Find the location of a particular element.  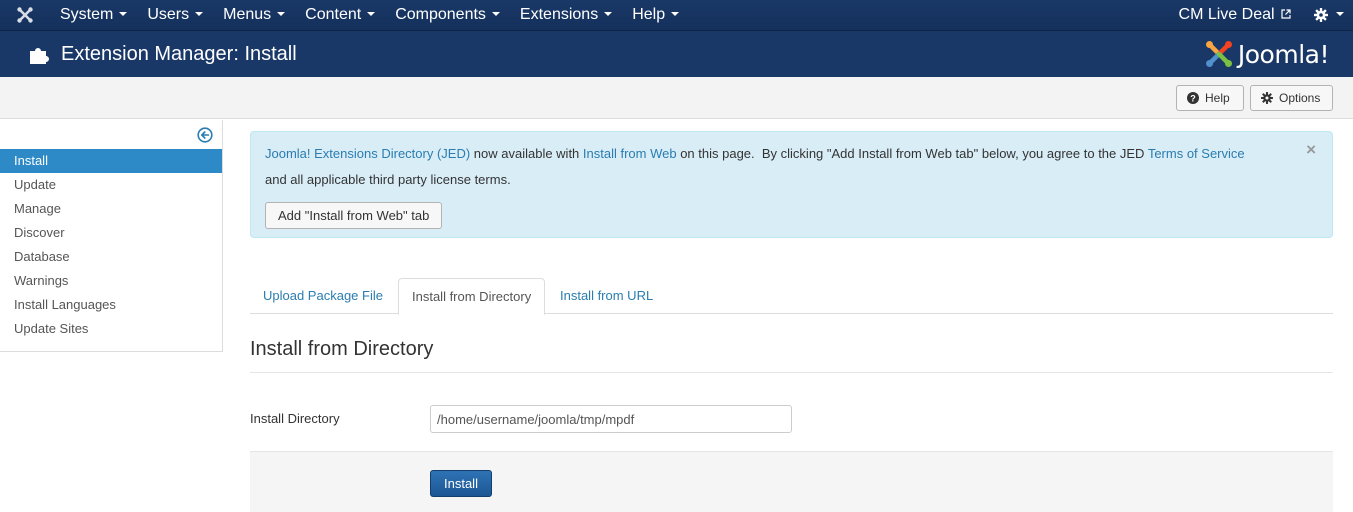

sidebar-item-install: Install is located at coordinates (111, 161).